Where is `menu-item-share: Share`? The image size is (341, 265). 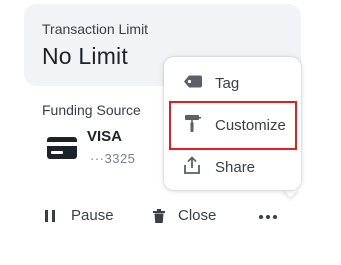
menu-item-share: Share is located at coordinates (232, 167).